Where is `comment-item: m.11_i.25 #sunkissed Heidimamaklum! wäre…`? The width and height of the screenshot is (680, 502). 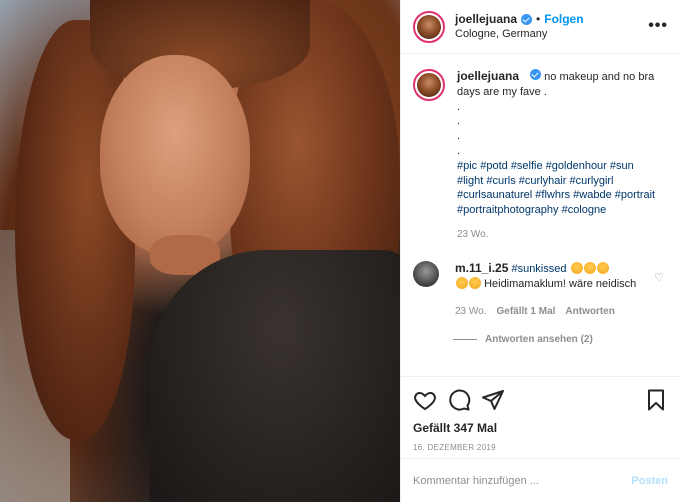
comment-item: m.11_i.25 #sunkissed Heidimamaklum! wäre… is located at coordinates (540, 290).